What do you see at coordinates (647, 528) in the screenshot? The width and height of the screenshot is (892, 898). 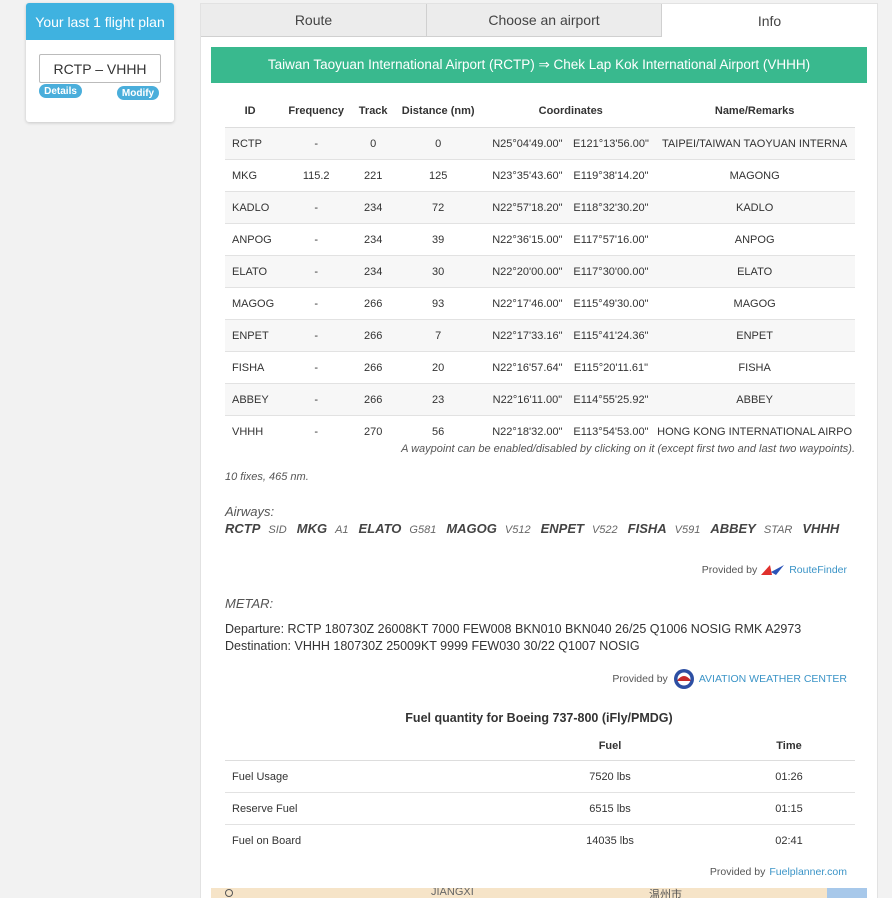 I see `airway-fix: FISHA` at bounding box center [647, 528].